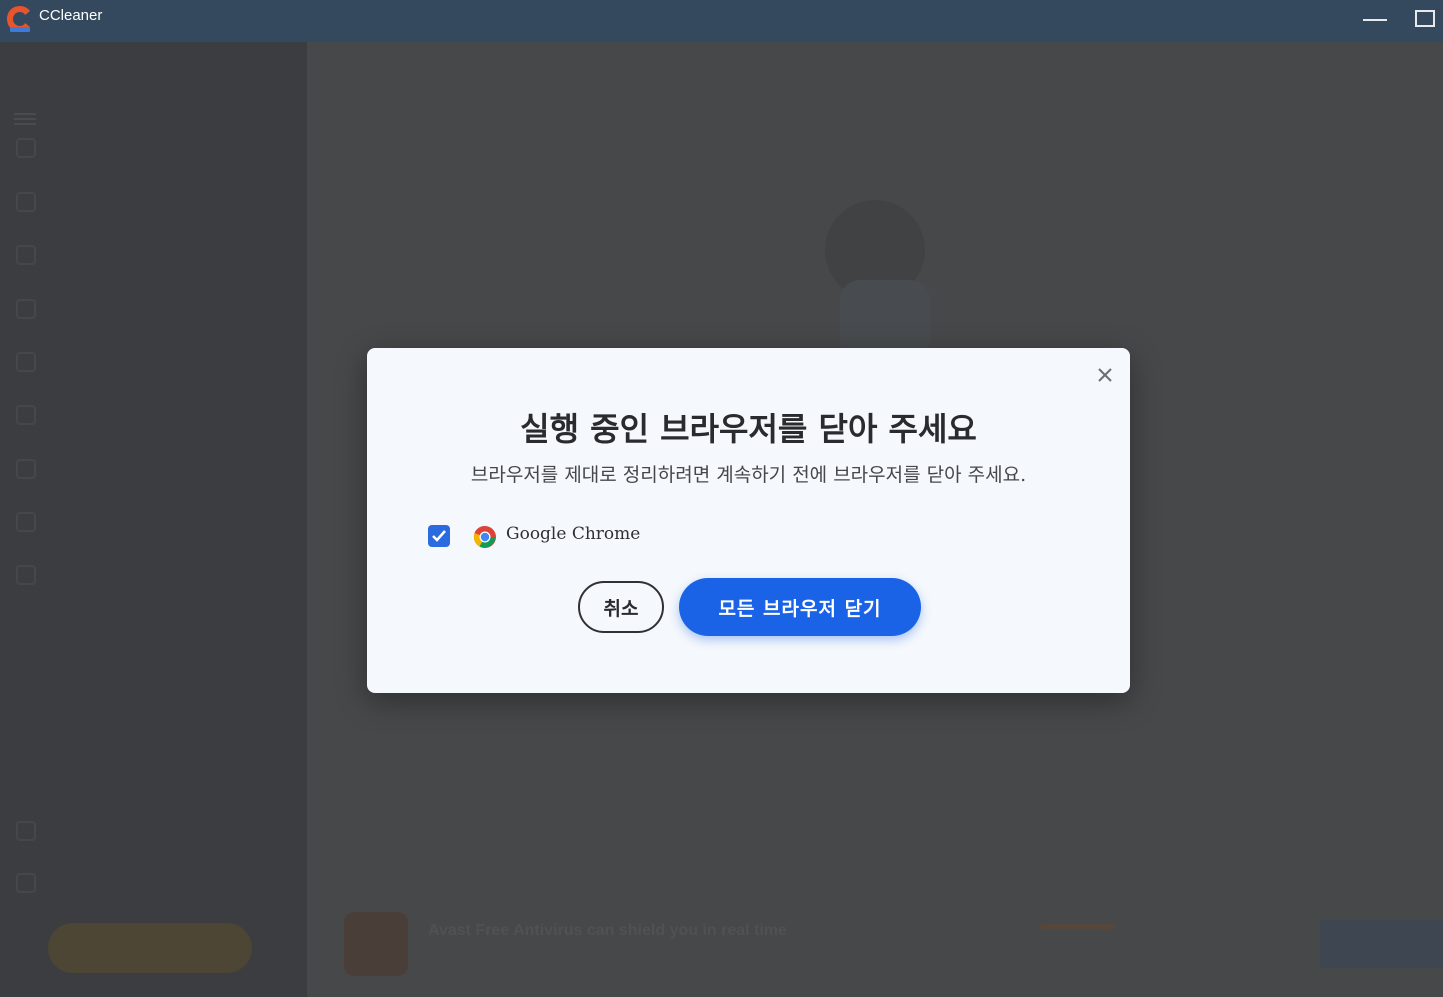 The height and width of the screenshot is (997, 1443). Describe the element at coordinates (484, 536) in the screenshot. I see `chrome-icon` at that location.